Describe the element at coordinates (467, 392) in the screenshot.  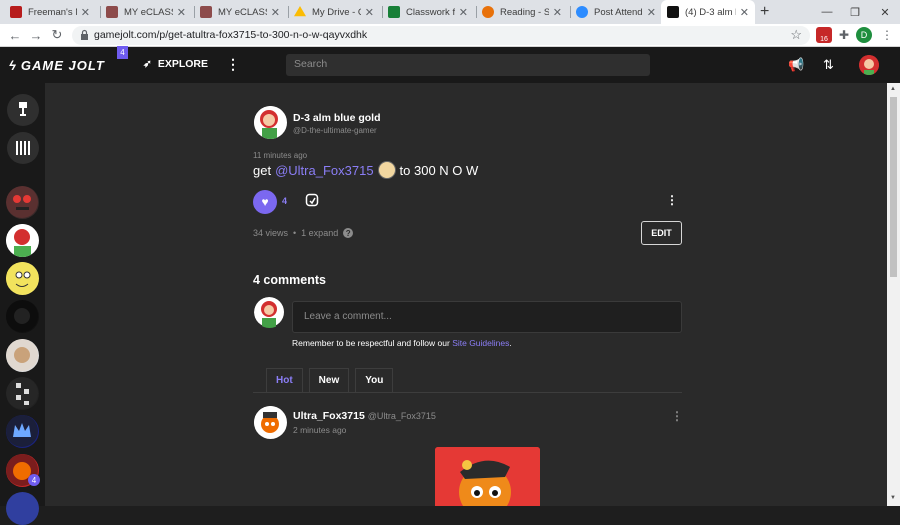
I see `tabs-divider` at that location.